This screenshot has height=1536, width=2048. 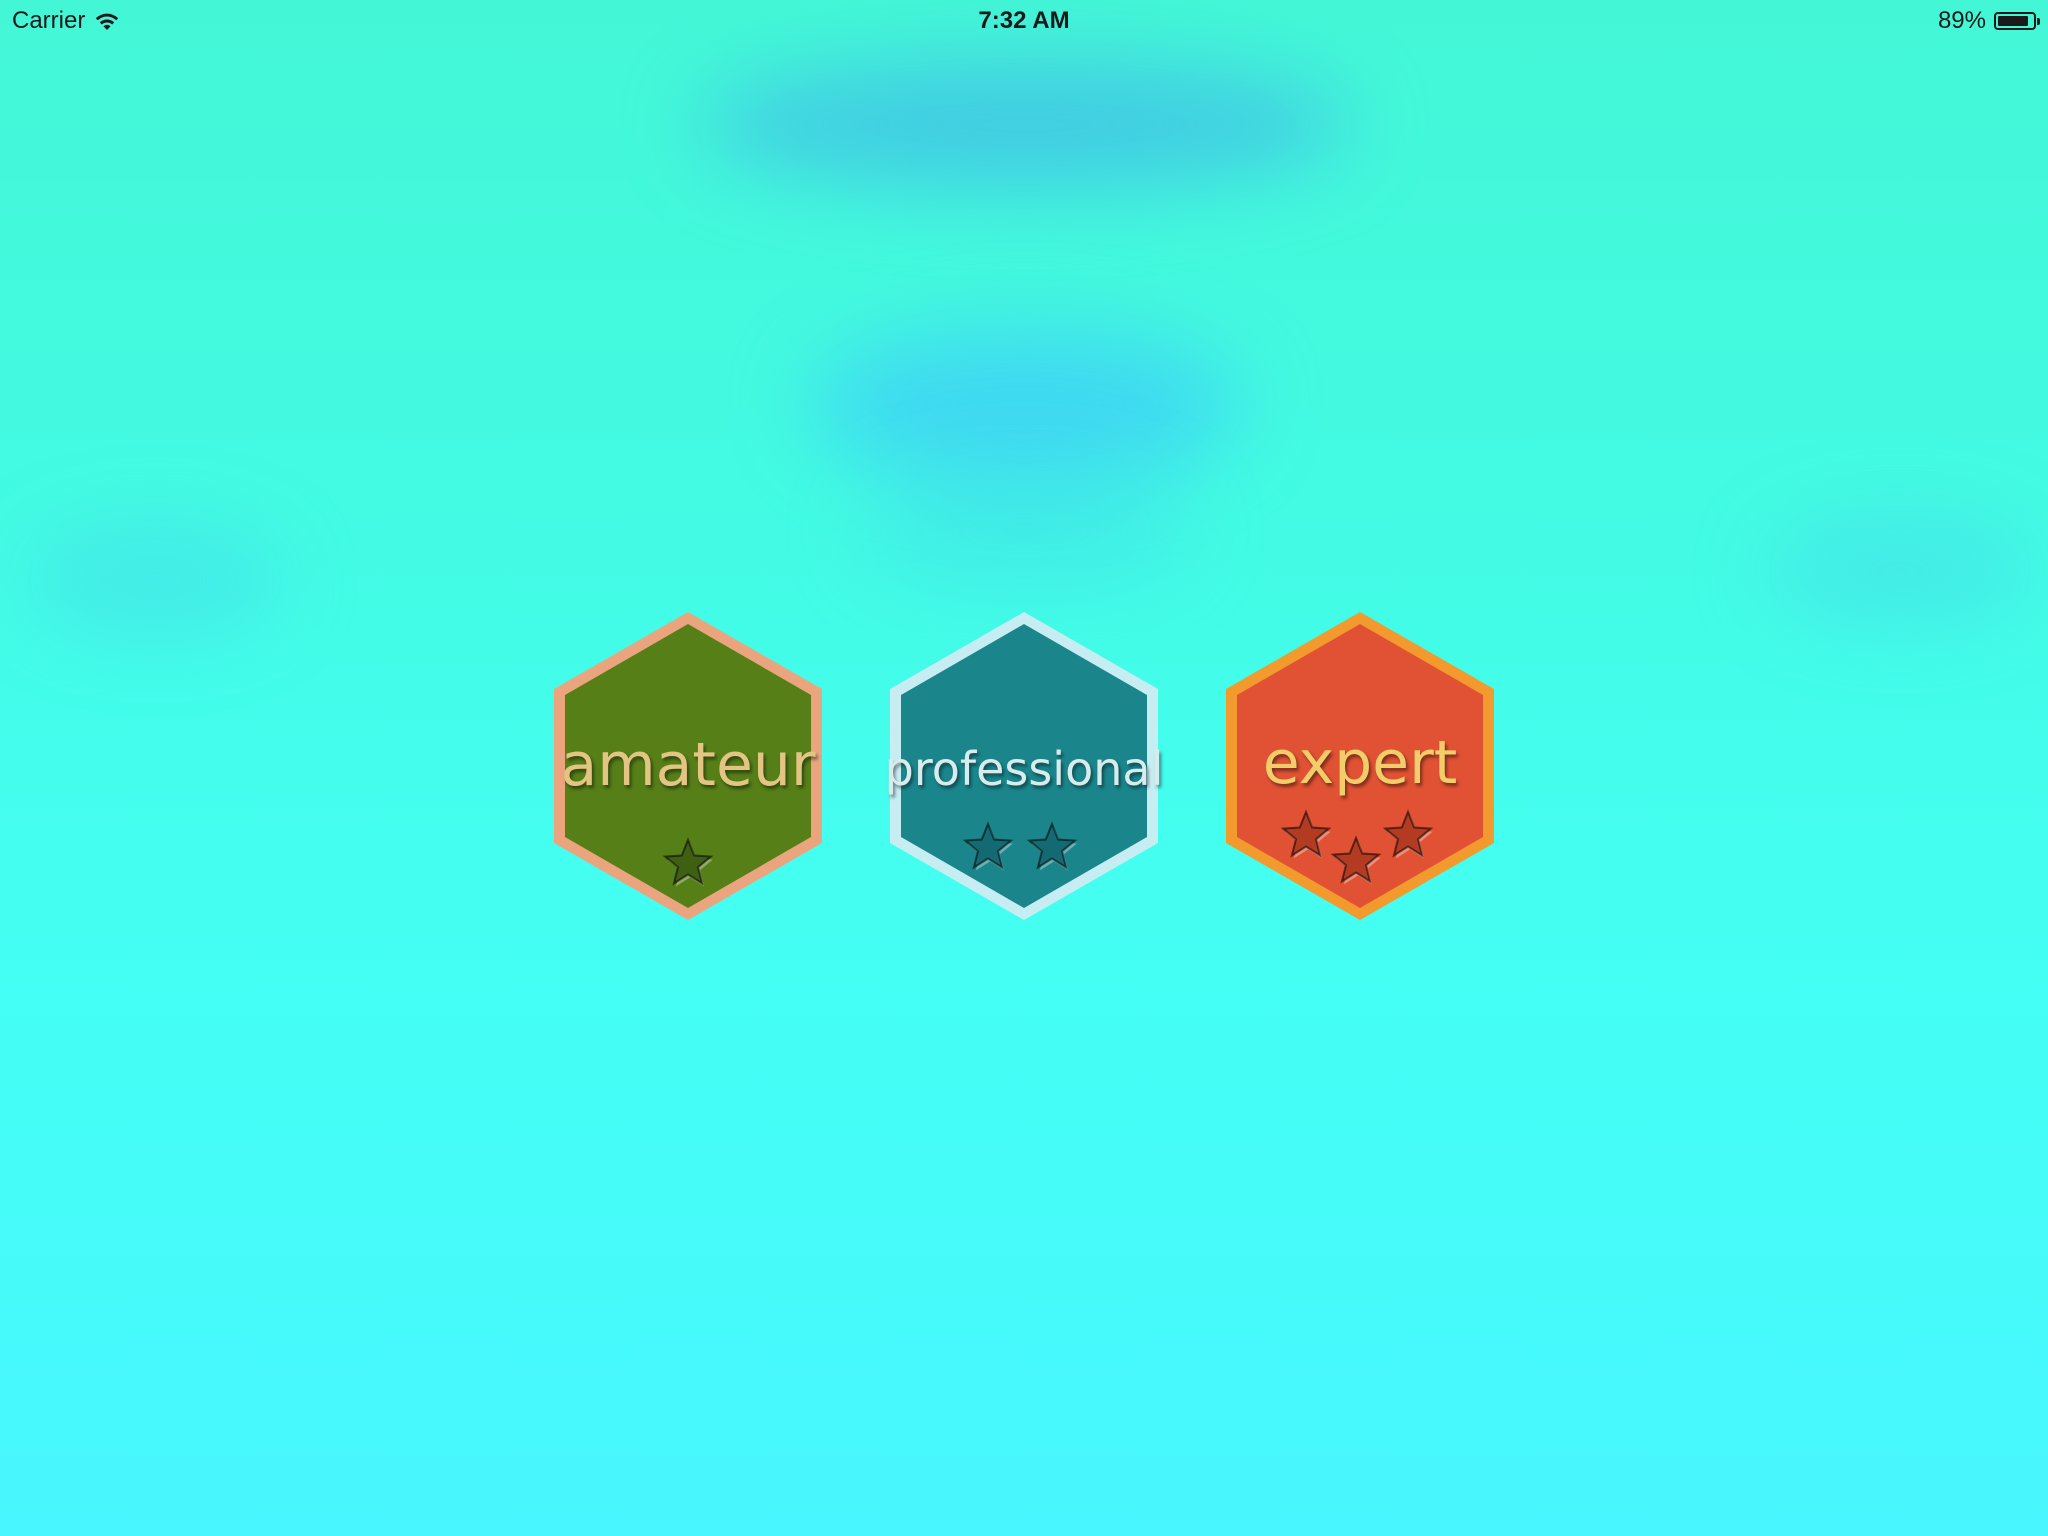 I want to click on battery-icon, so click(x=2017, y=21).